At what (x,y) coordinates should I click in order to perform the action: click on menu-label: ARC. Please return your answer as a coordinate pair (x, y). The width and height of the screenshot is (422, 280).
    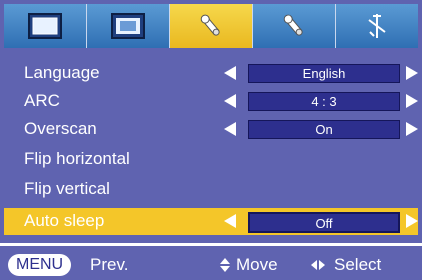
    Looking at the image, I should click on (42, 100).